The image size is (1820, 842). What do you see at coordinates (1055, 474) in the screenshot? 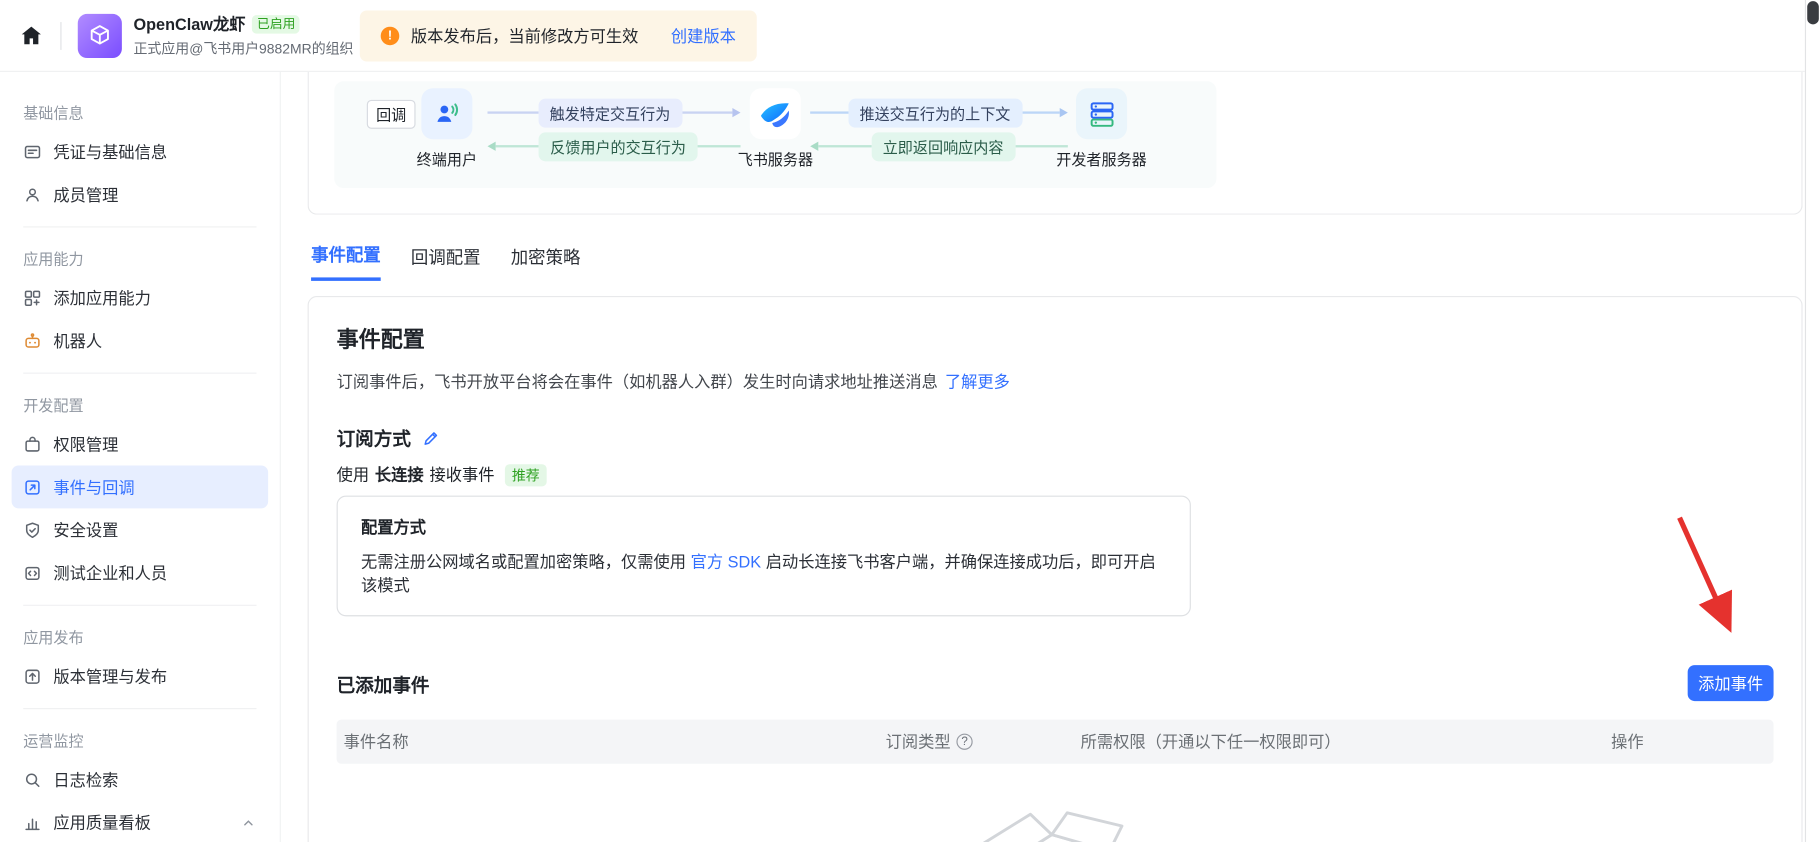
I see `subscription-mode-line: 使用 长连接 接收事件 推荐` at bounding box center [1055, 474].